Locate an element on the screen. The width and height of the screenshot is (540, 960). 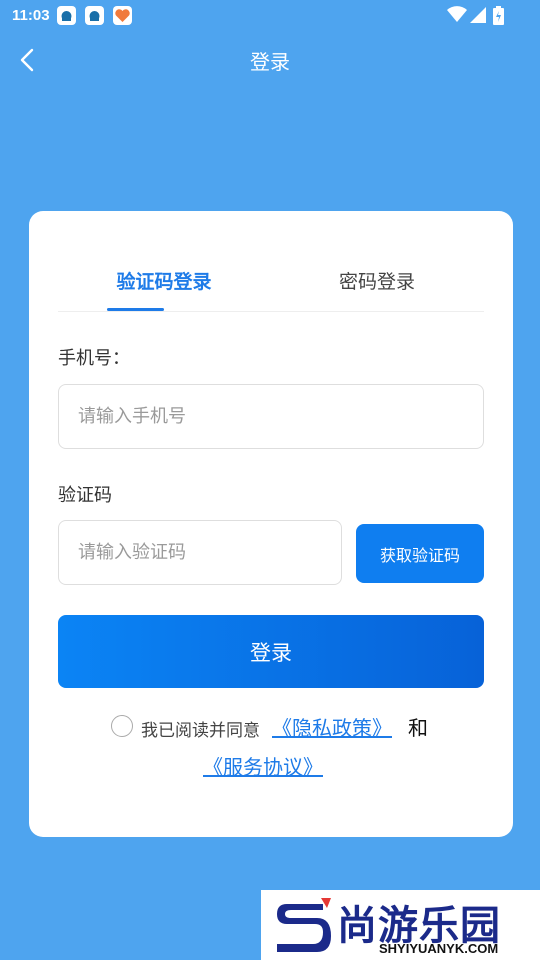
phone-input is located at coordinates (271, 416).